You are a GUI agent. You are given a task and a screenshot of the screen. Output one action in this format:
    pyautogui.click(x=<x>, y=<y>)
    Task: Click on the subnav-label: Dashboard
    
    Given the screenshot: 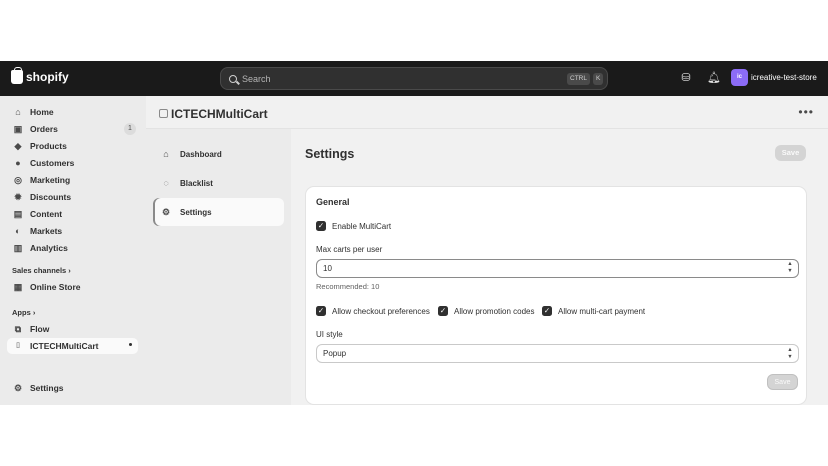 What is the action you would take?
    pyautogui.click(x=201, y=154)
    